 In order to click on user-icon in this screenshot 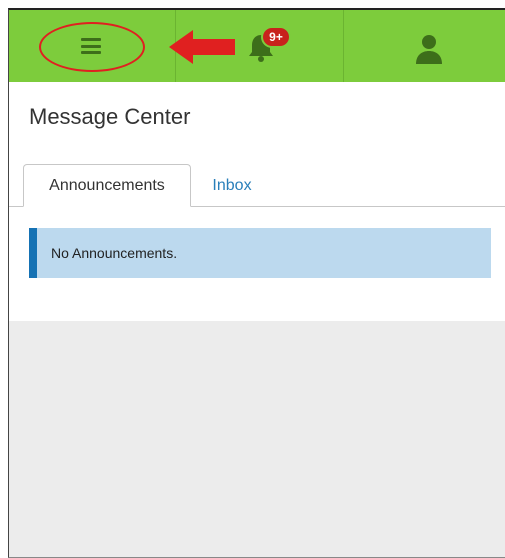, I will do `click(429, 49)`.